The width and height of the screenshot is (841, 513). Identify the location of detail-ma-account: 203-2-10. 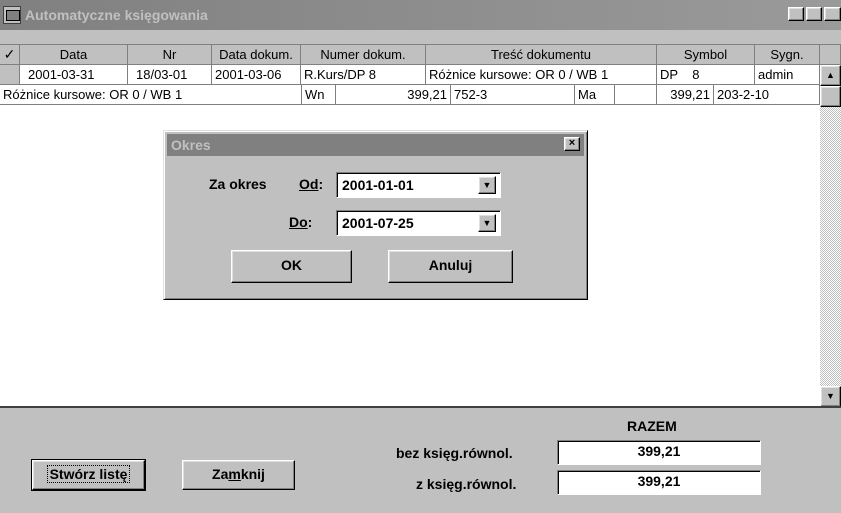
(767, 95).